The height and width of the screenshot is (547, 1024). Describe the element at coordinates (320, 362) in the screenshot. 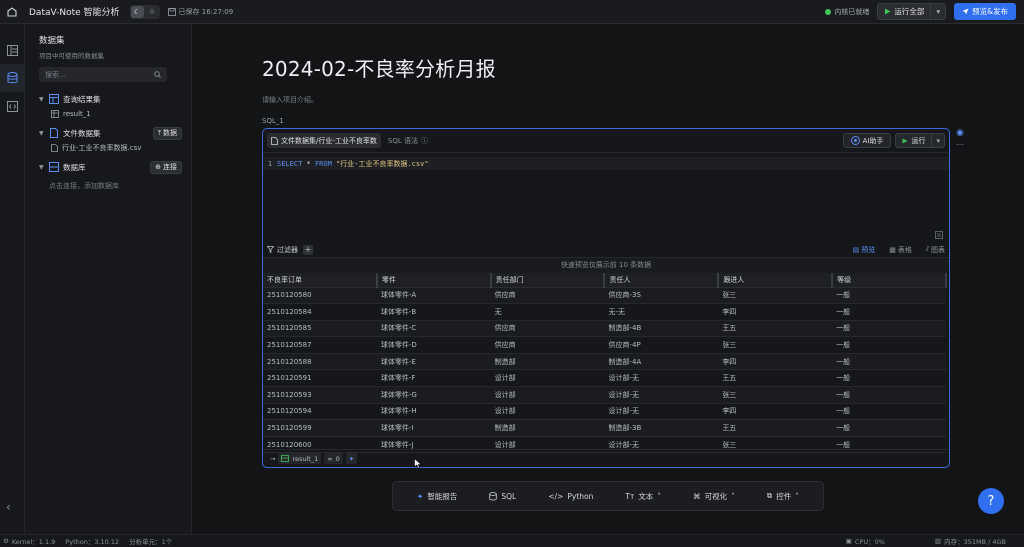

I see `table-cell: 2510120588` at that location.